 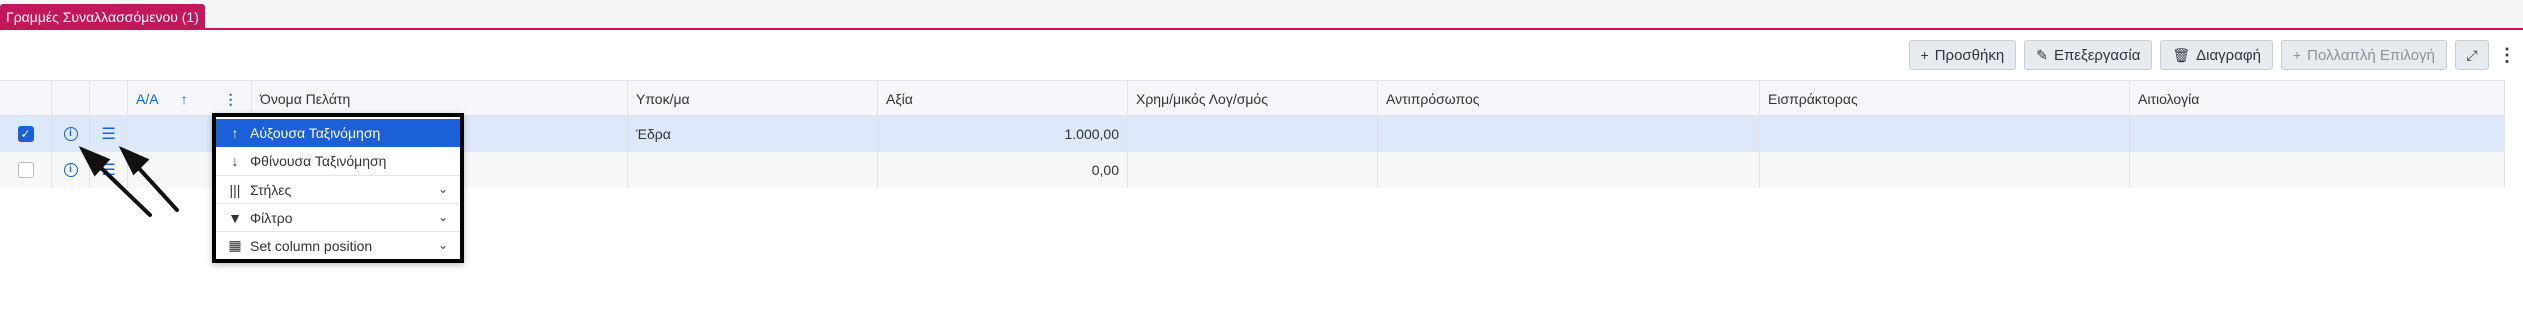 I want to click on filter-icon: ▼, so click(x=235, y=217).